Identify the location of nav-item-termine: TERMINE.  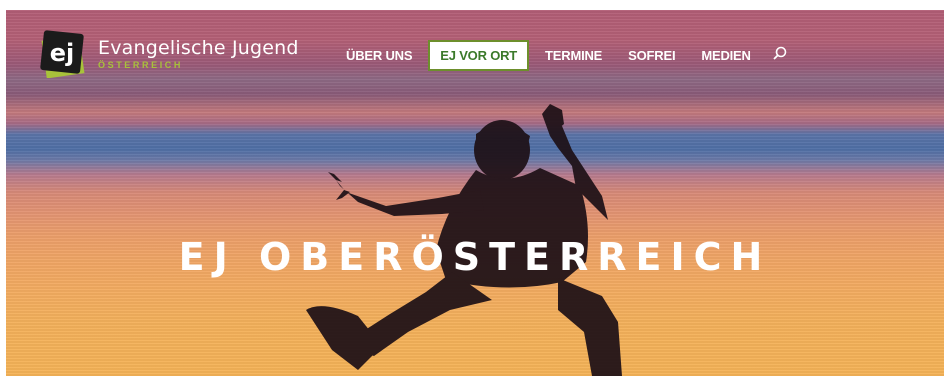
(573, 55).